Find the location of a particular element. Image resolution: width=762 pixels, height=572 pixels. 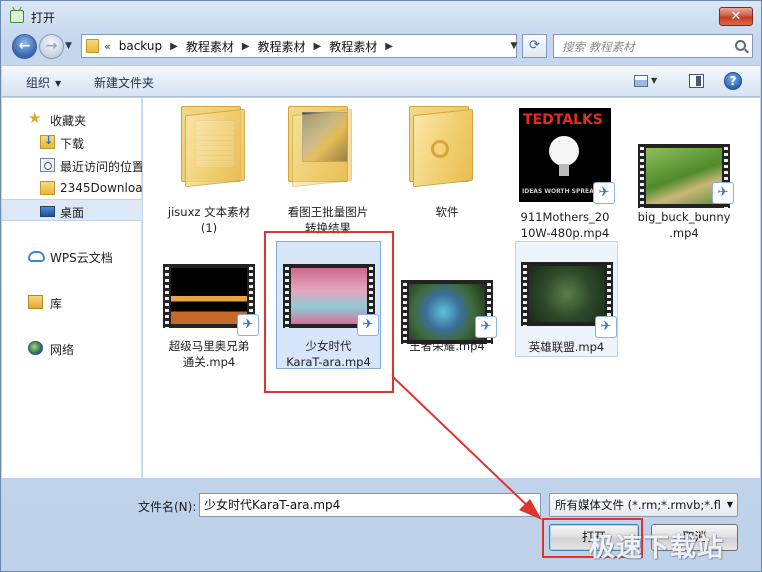

ted-logo: TEDTALKS is located at coordinates (563, 120).